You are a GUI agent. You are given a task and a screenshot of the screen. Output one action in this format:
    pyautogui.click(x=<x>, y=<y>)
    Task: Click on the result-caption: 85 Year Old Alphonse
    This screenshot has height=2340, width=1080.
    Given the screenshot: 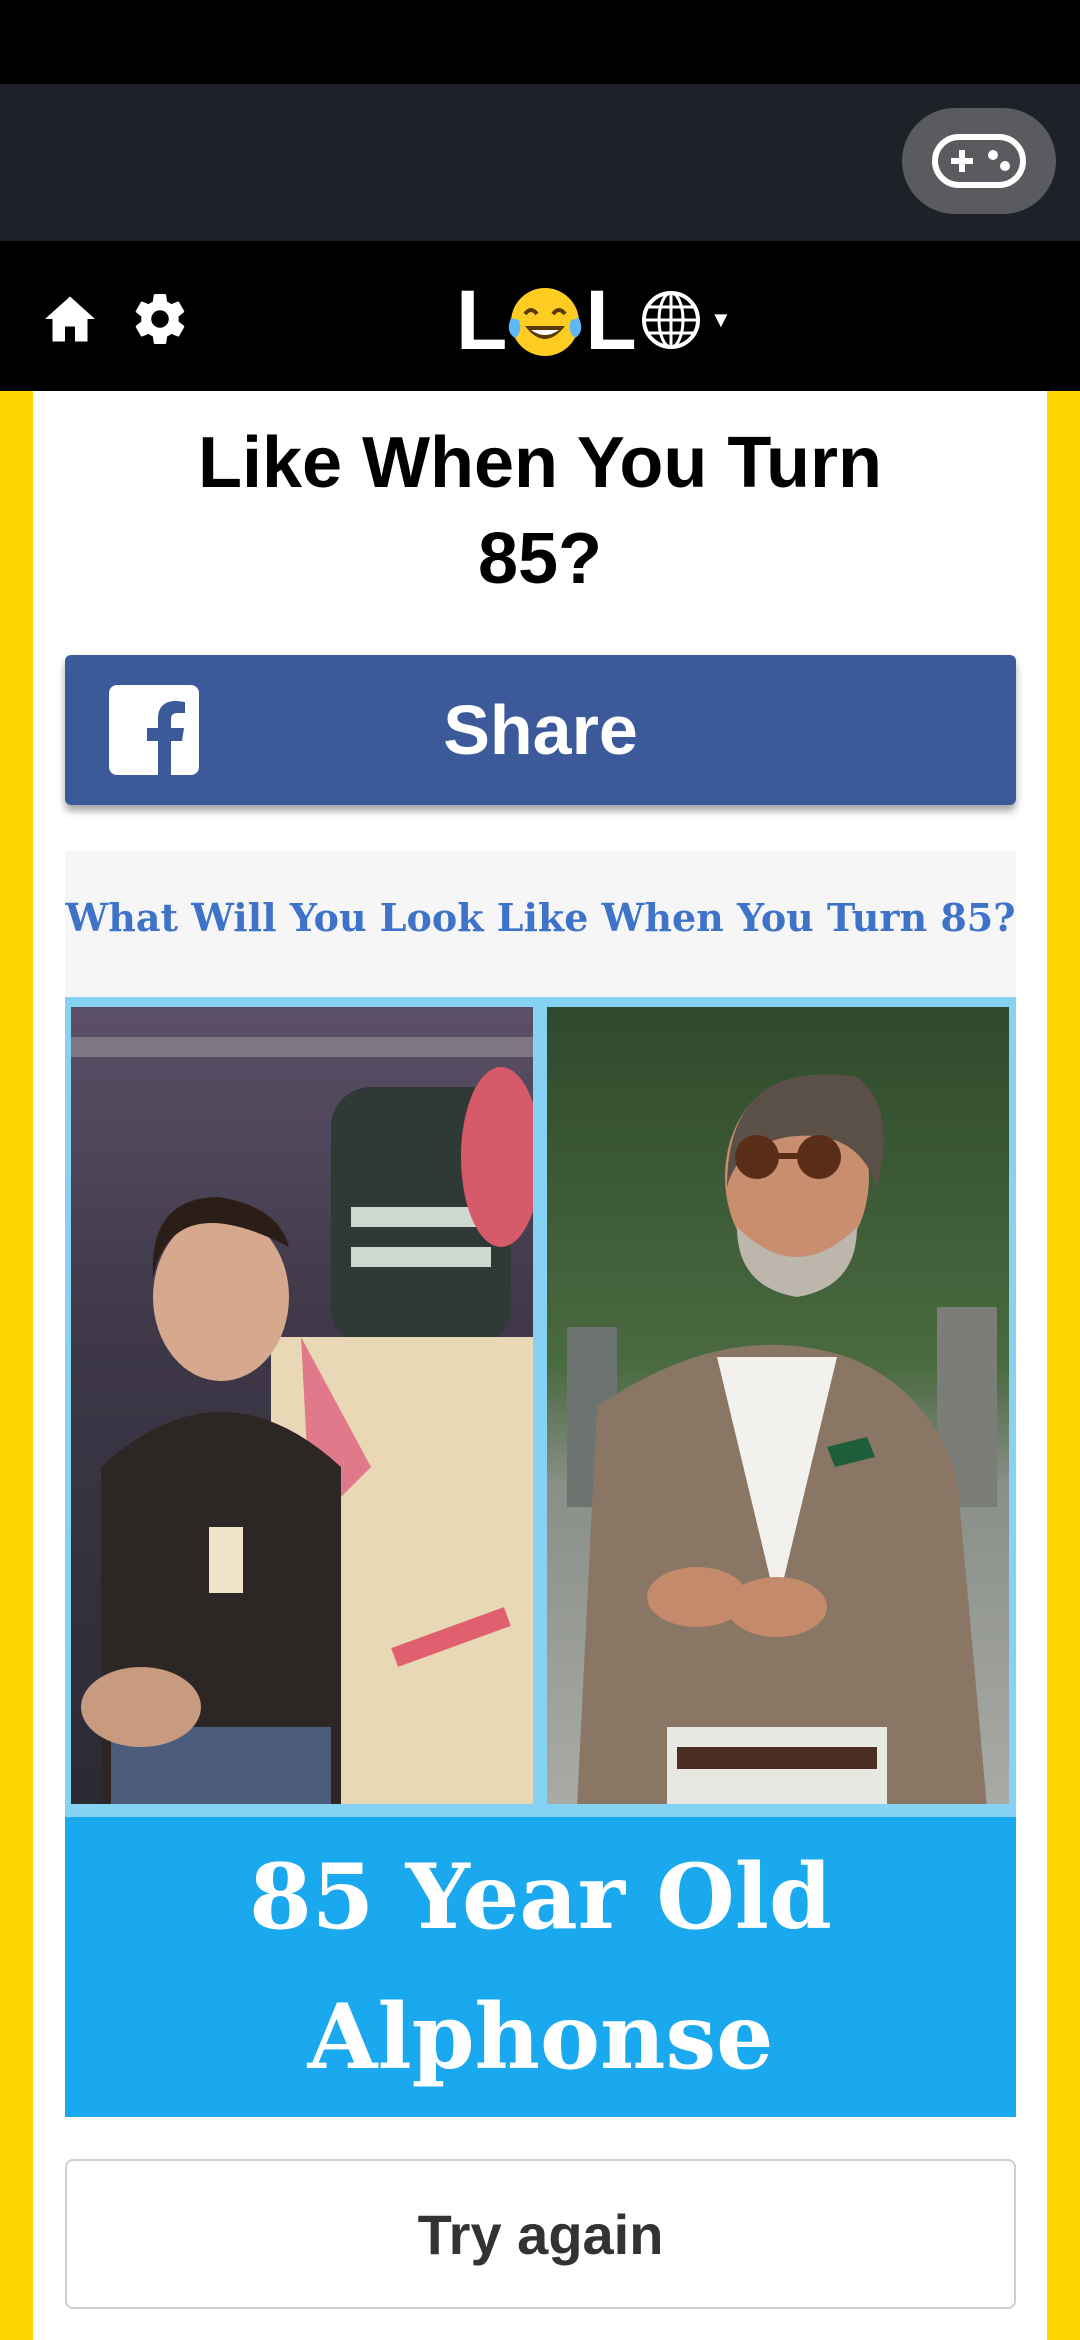 What is the action you would take?
    pyautogui.click(x=540, y=1967)
    